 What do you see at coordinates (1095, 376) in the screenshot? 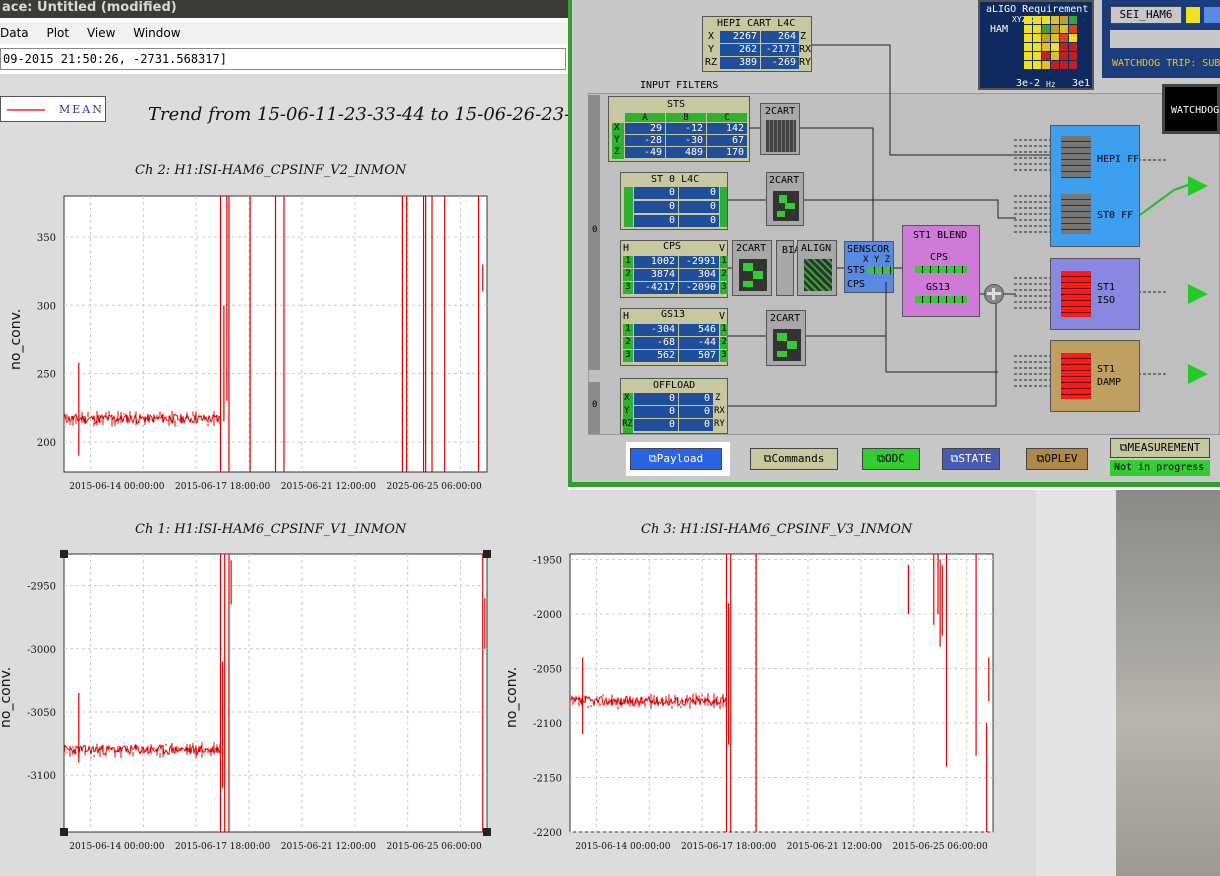
I see `st1-damp-block: ST1 DAMP` at bounding box center [1095, 376].